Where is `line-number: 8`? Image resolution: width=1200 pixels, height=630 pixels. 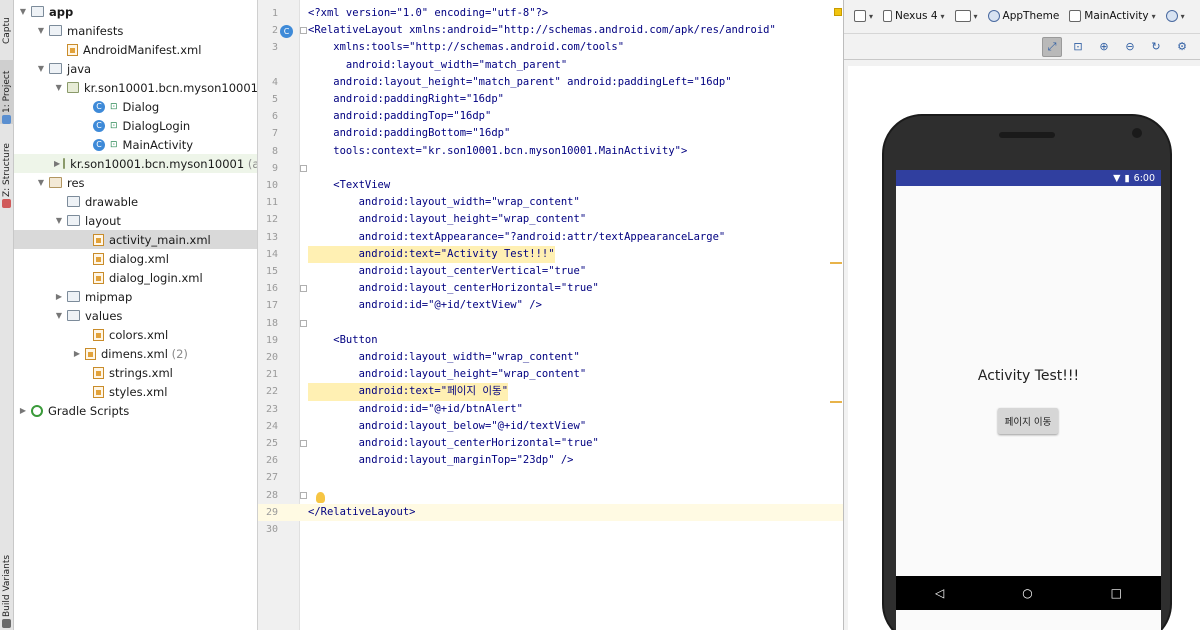
line-number: 8 is located at coordinates (274, 151).